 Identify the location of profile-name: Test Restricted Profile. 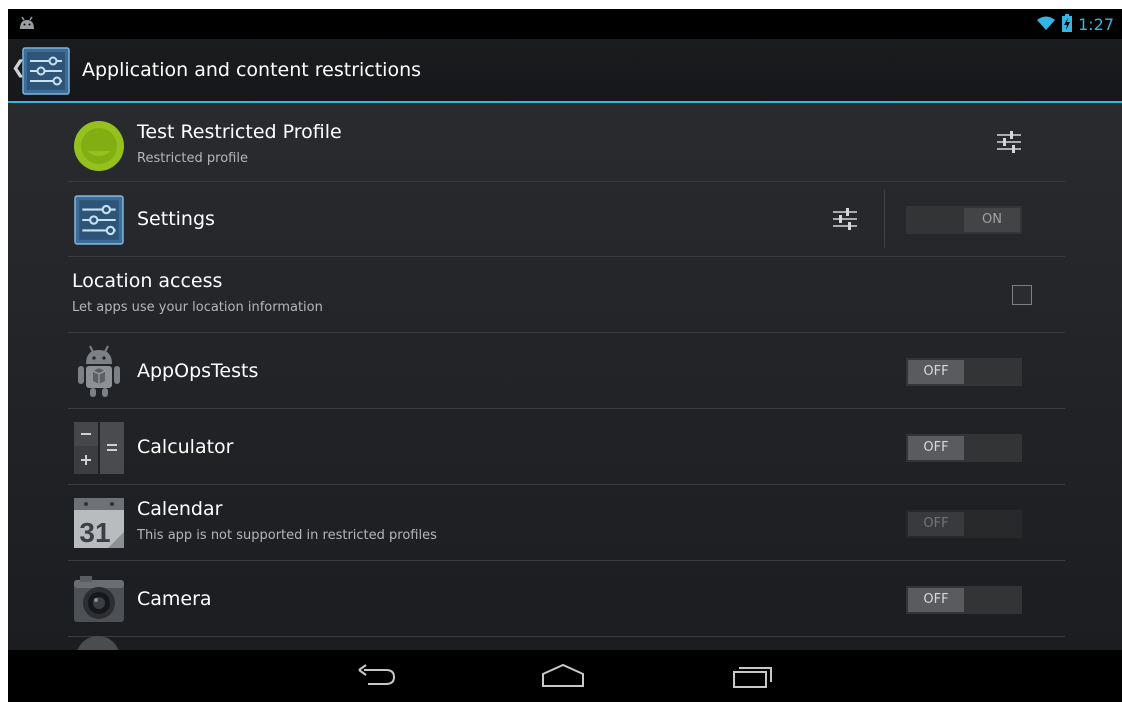
(239, 132).